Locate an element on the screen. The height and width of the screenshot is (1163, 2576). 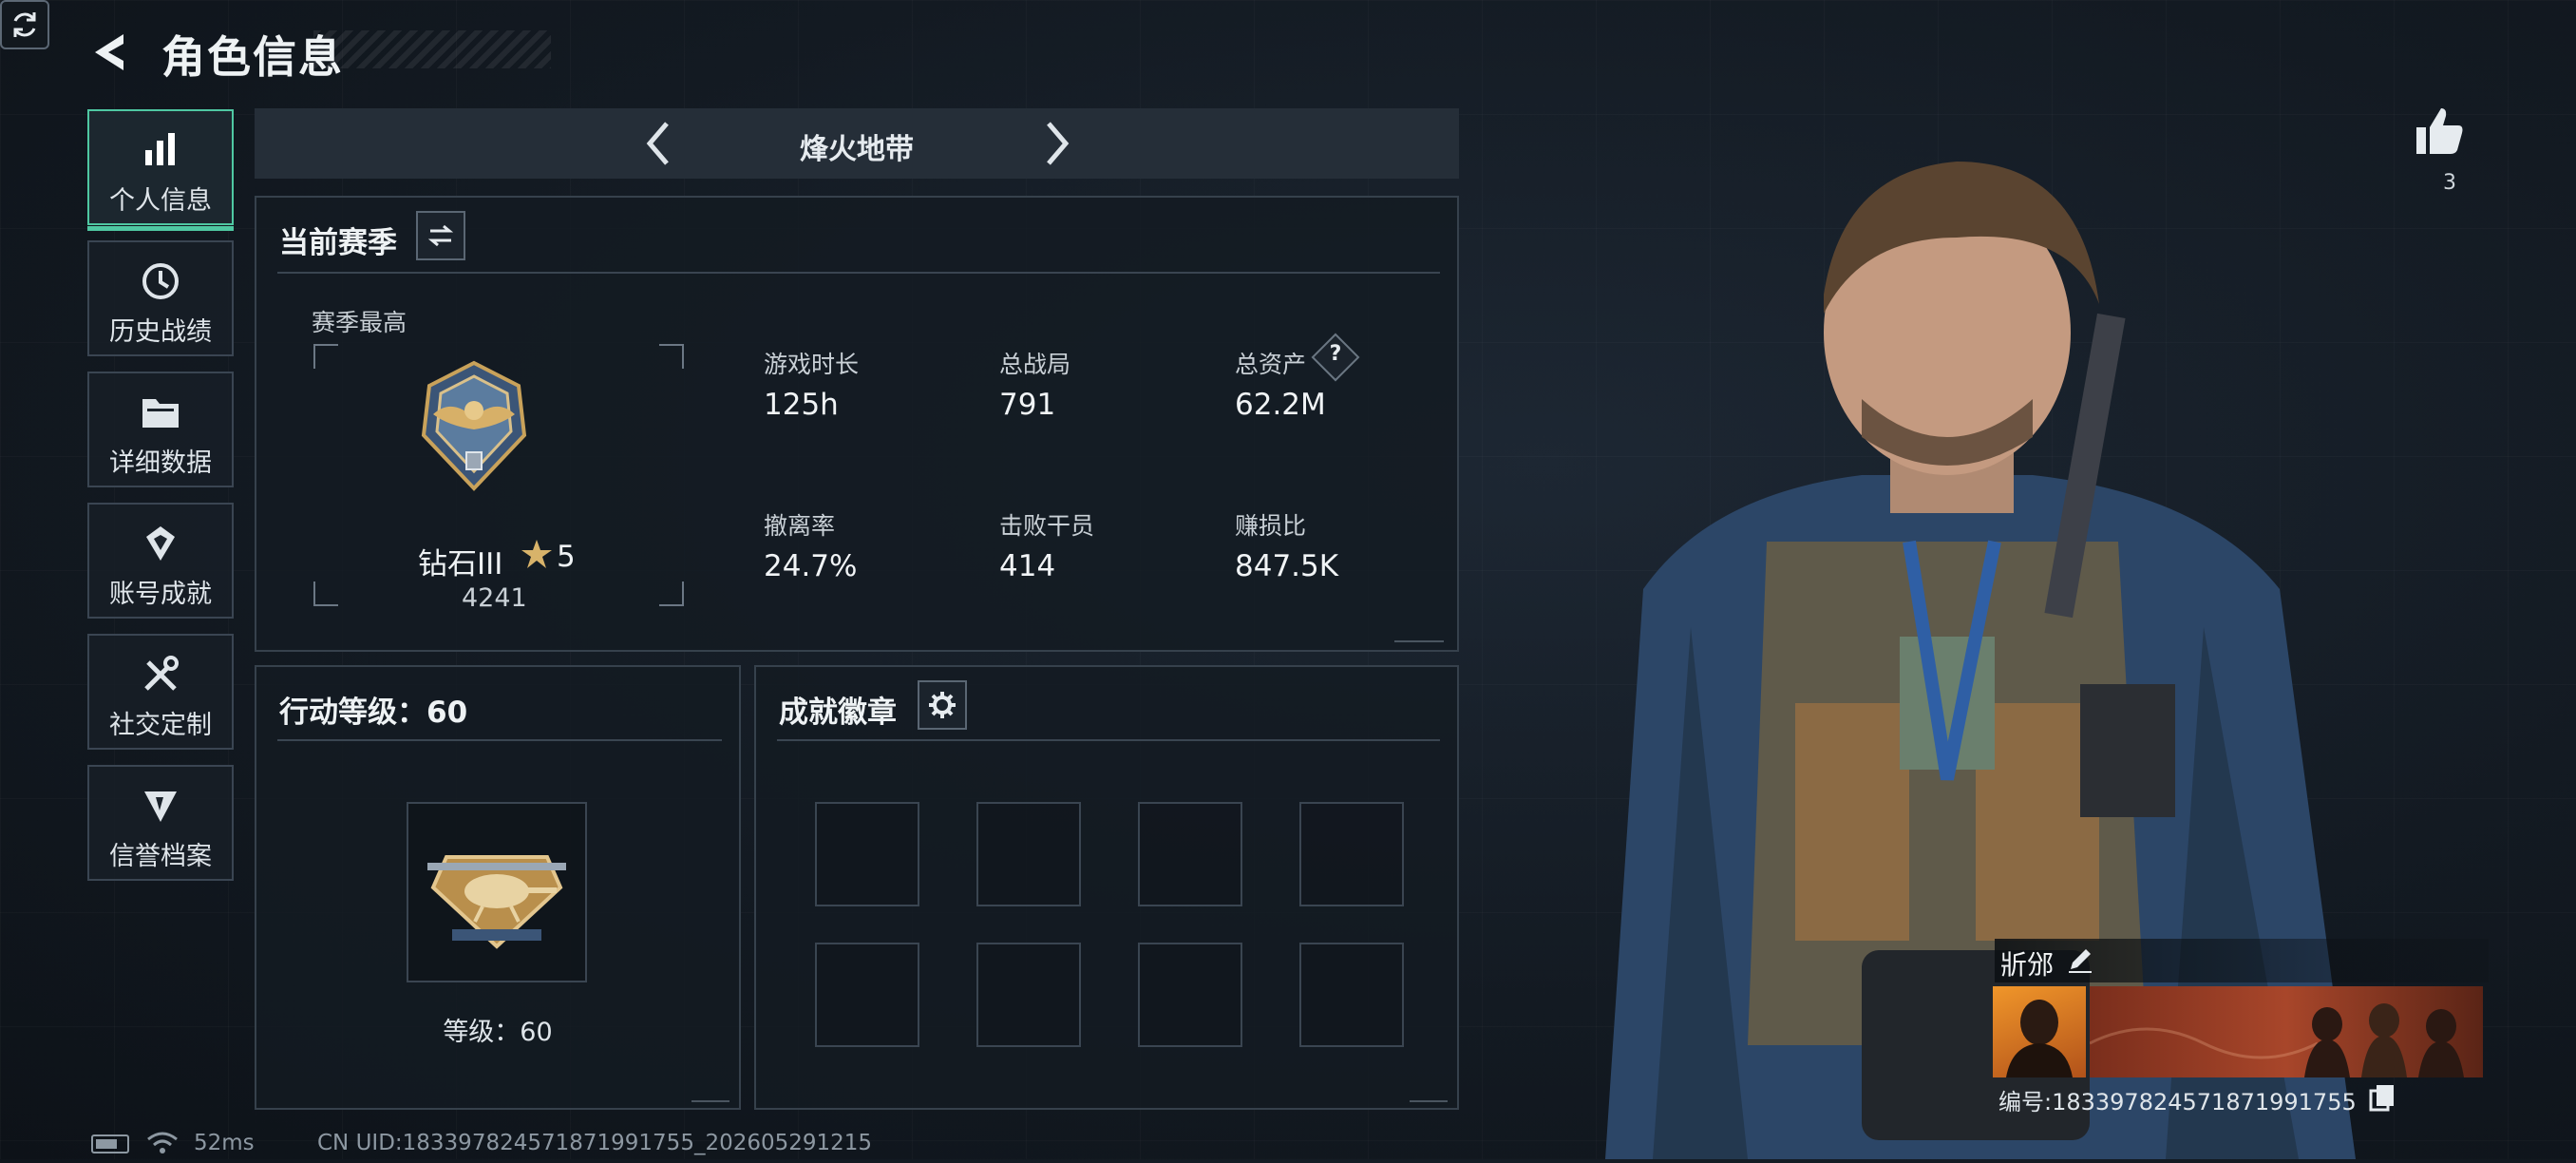
sidebar-item-history: 历史战绩 is located at coordinates (160, 298).